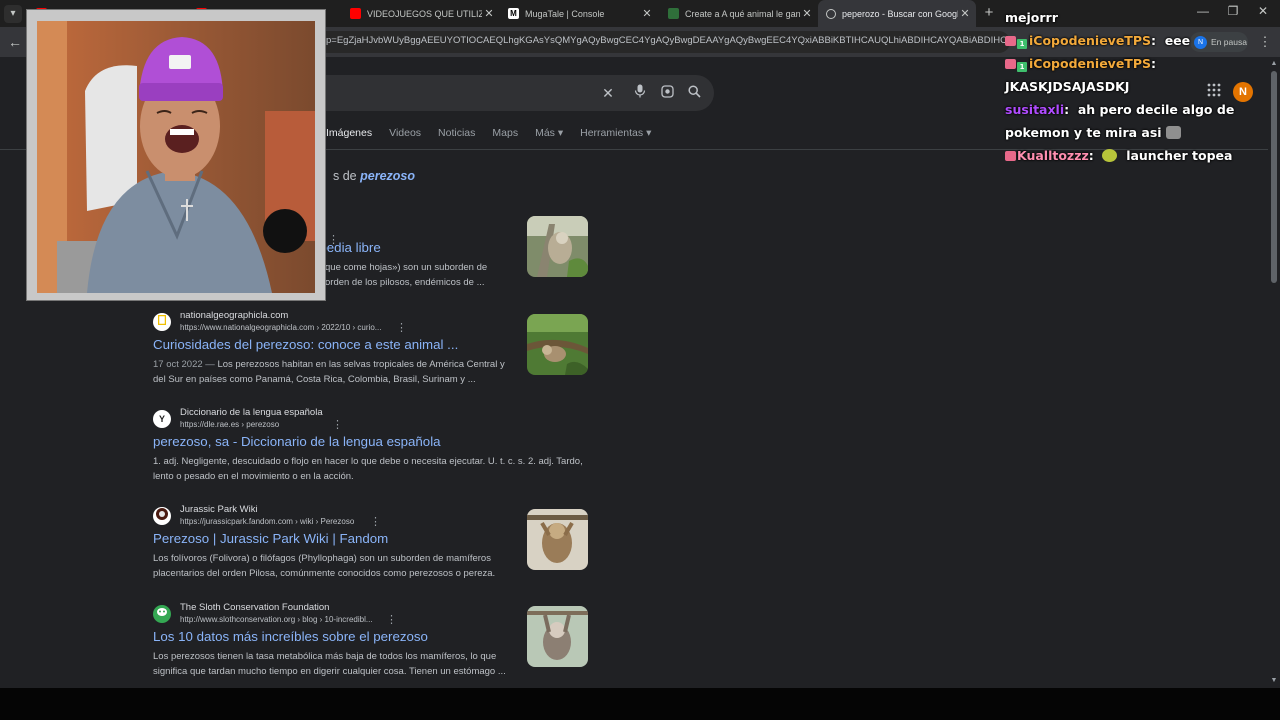 This screenshot has height=720, width=1280. I want to click on scroll-down-icon: ▼, so click(1274, 680).